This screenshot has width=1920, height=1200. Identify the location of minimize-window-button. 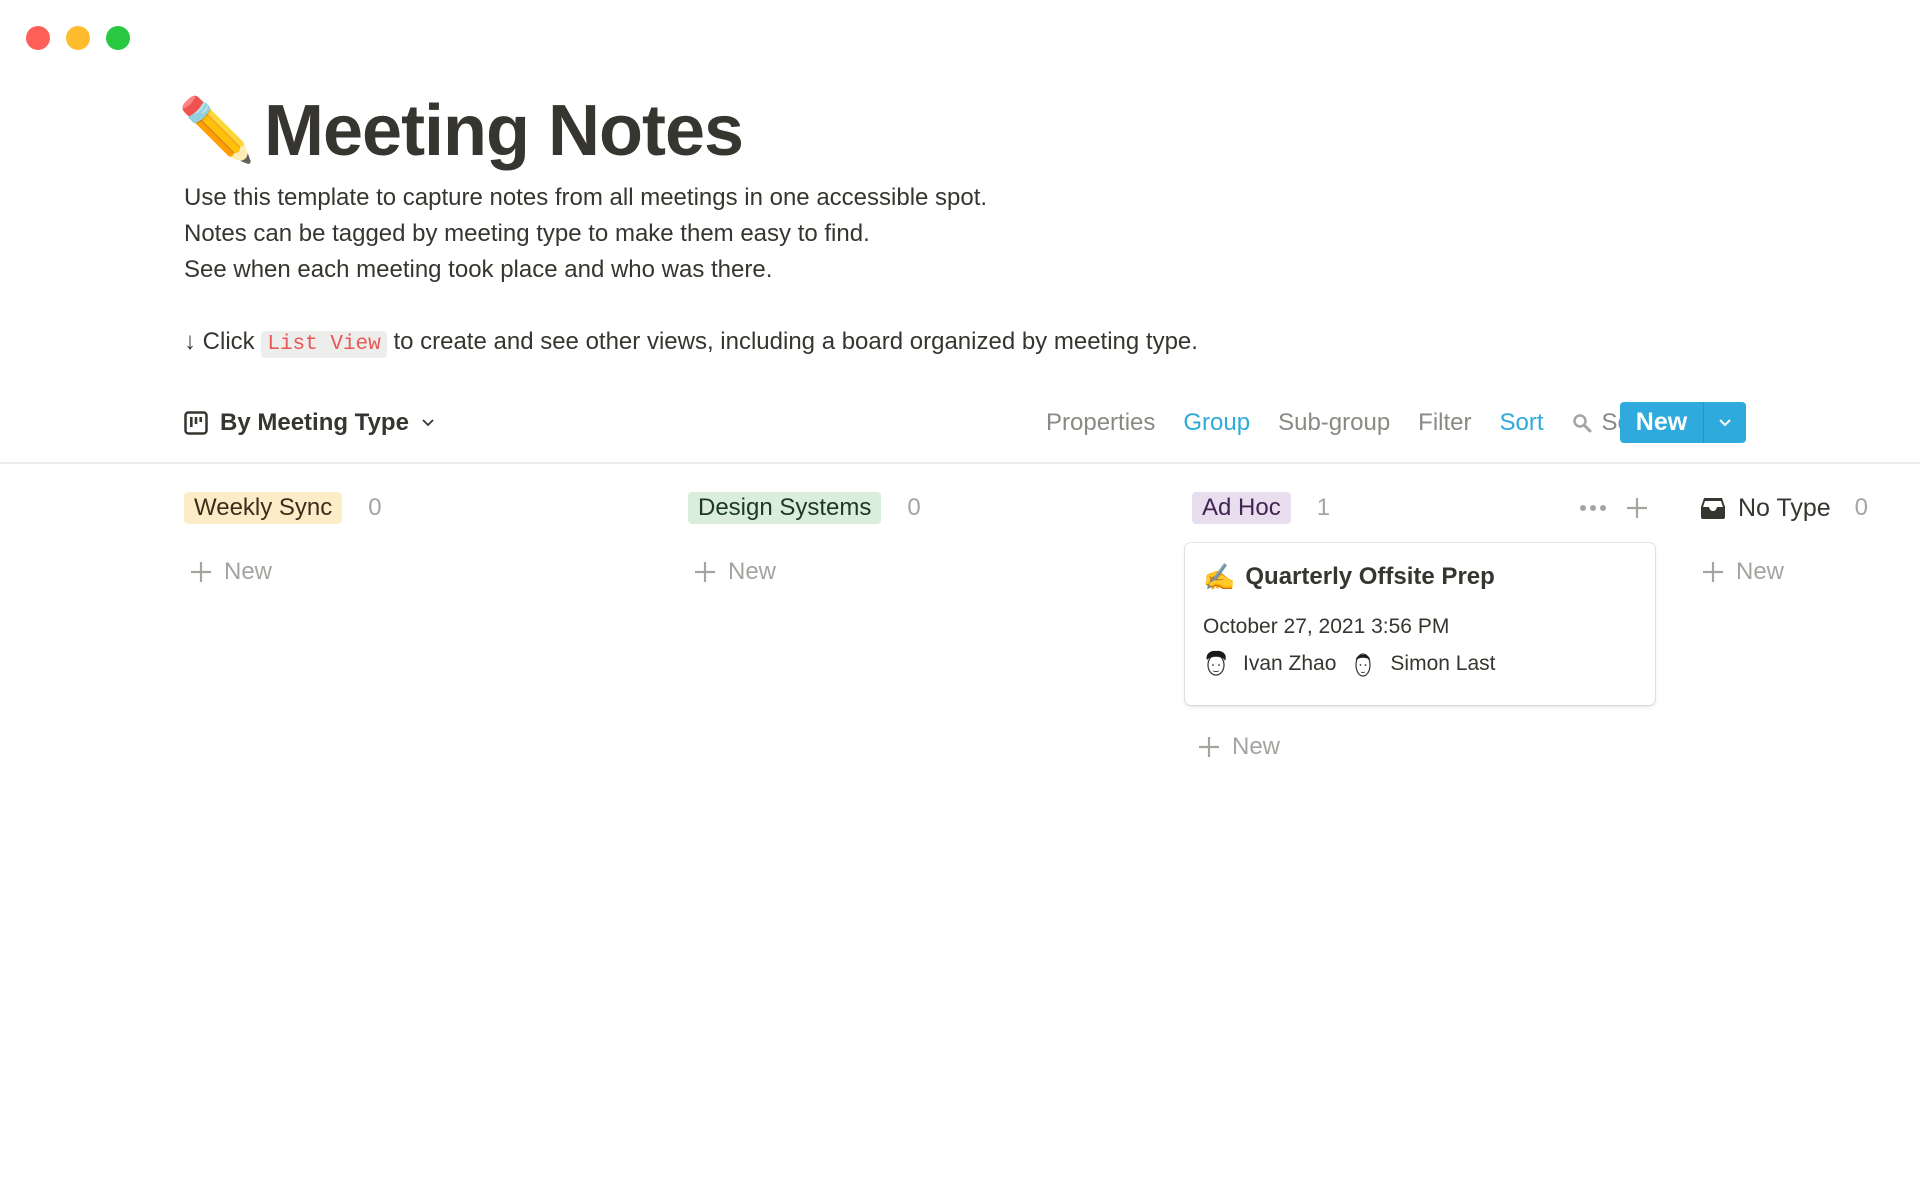
(78, 38).